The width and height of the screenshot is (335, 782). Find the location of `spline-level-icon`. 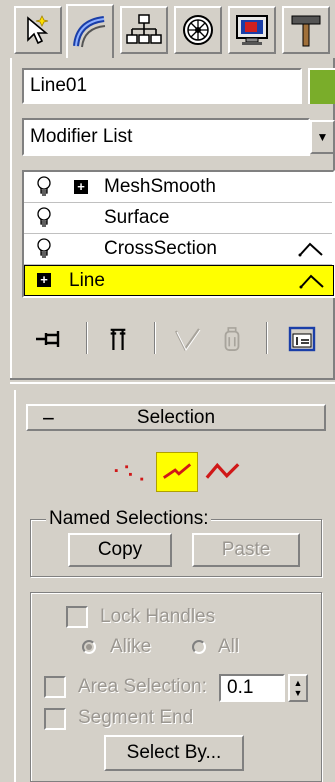

spline-level-icon is located at coordinates (222, 470).